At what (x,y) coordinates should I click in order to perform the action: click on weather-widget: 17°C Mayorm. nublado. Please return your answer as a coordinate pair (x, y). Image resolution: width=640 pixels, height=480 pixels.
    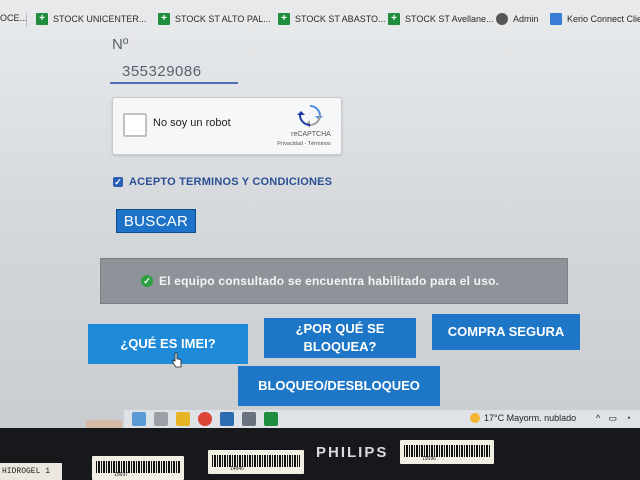
    Looking at the image, I should click on (523, 418).